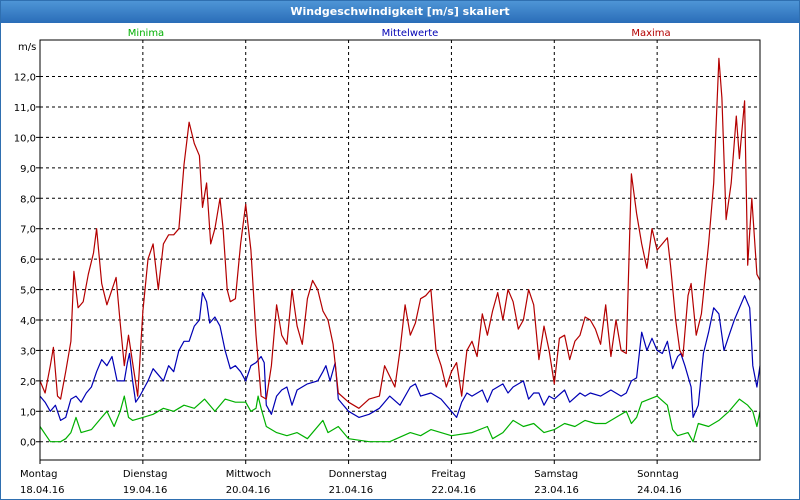 This screenshot has height=500, width=800. Describe the element at coordinates (146, 33) in the screenshot. I see `legend-minima: Minima` at that location.